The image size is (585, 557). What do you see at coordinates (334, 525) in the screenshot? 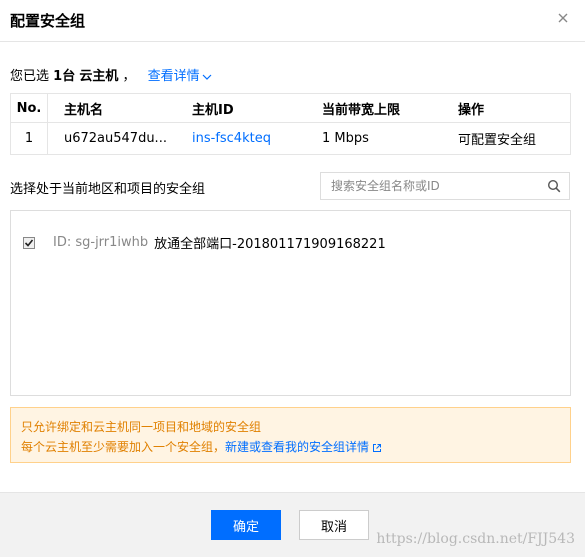
I see `cancel-button: 取消` at bounding box center [334, 525].